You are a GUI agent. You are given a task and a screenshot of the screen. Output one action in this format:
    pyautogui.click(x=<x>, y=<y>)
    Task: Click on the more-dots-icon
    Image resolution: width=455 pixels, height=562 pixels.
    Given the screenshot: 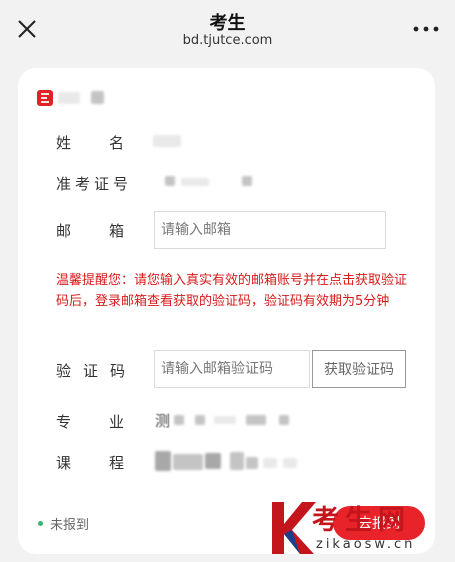 What is the action you would take?
    pyautogui.click(x=426, y=29)
    